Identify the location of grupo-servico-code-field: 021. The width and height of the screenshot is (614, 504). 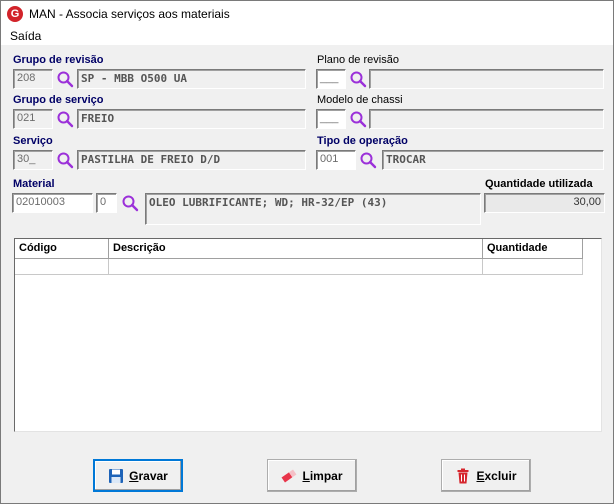
(33, 119).